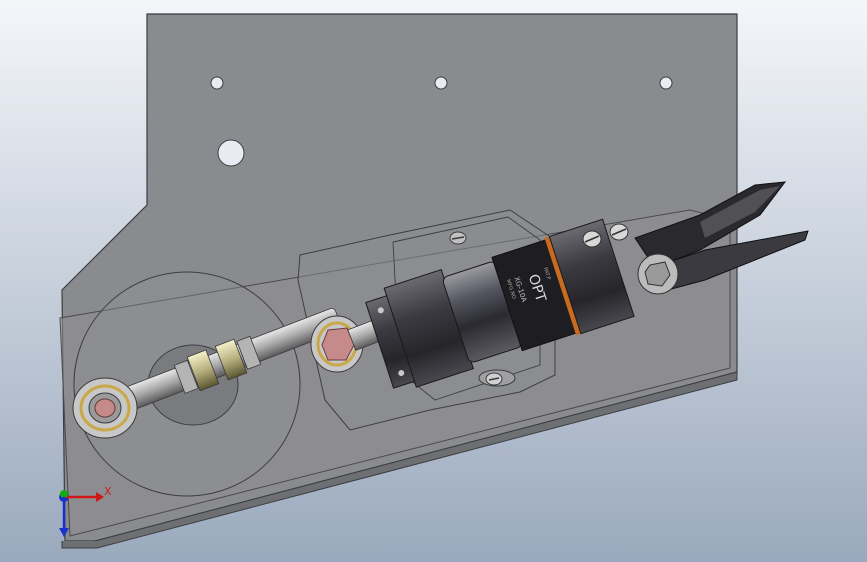 This screenshot has height=562, width=867. What do you see at coordinates (105, 408) in the screenshot?
I see `left-rod-end` at bounding box center [105, 408].